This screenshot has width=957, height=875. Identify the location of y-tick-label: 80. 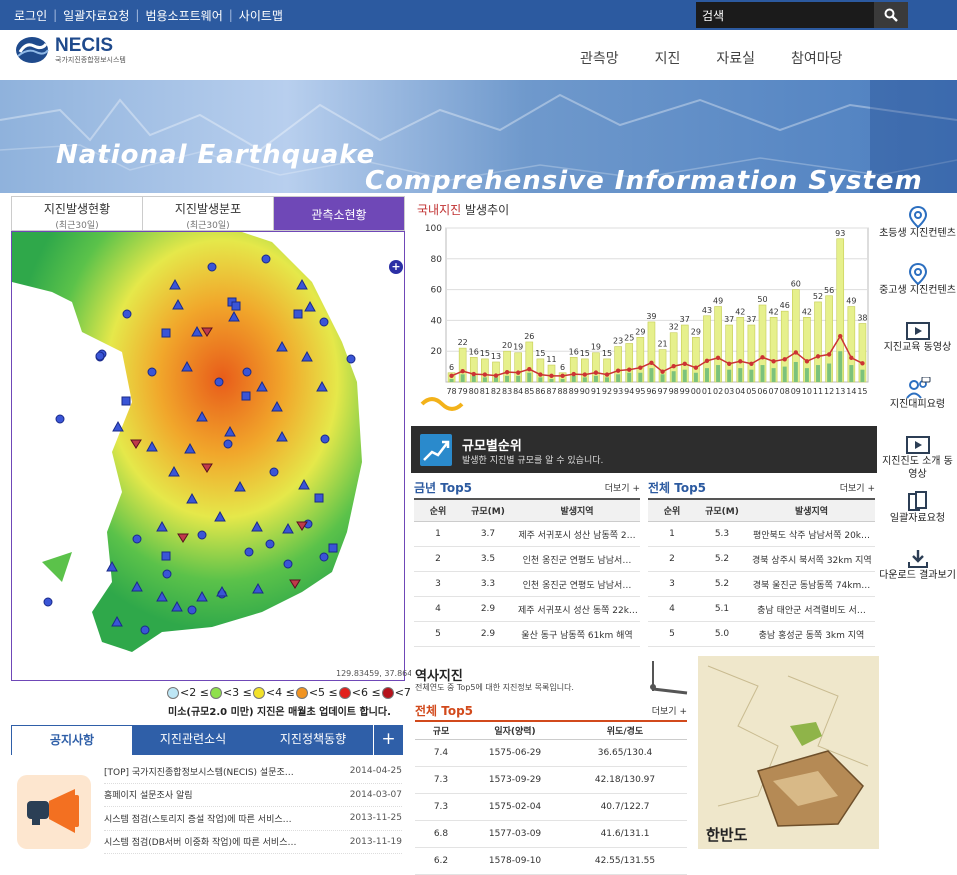
(437, 260).